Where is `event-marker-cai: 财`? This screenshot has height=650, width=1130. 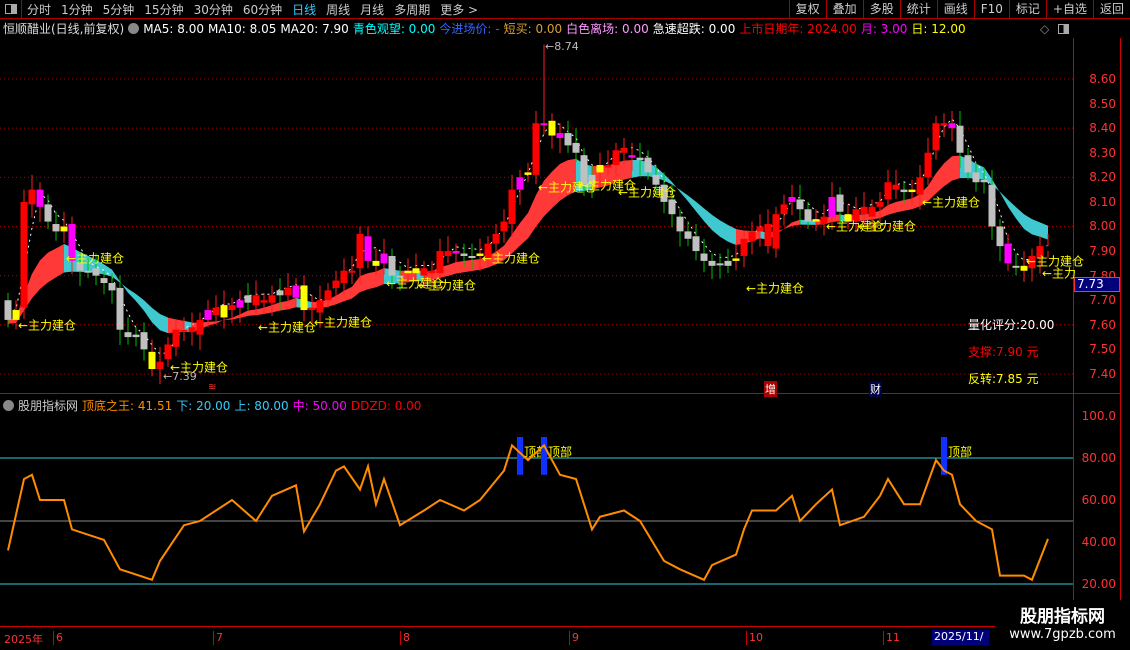 event-marker-cai: 财 is located at coordinates (875, 389).